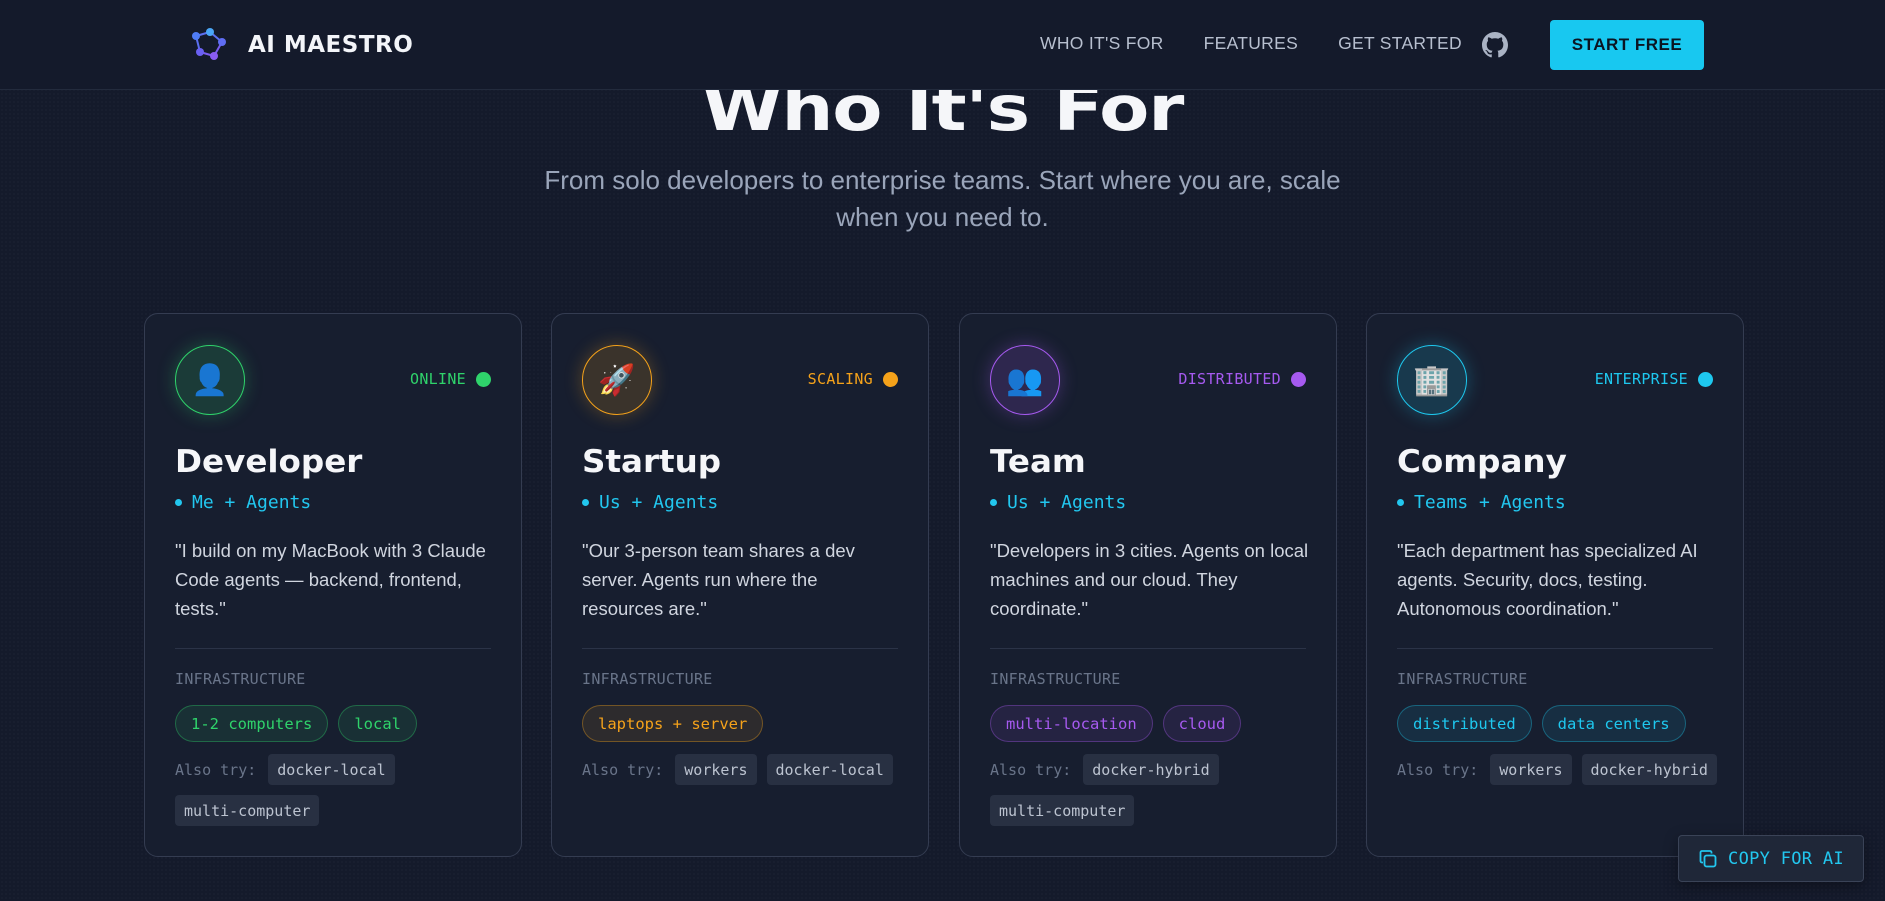 The height and width of the screenshot is (901, 1885). Describe the element at coordinates (652, 462) in the screenshot. I see `card-title: Startup` at that location.